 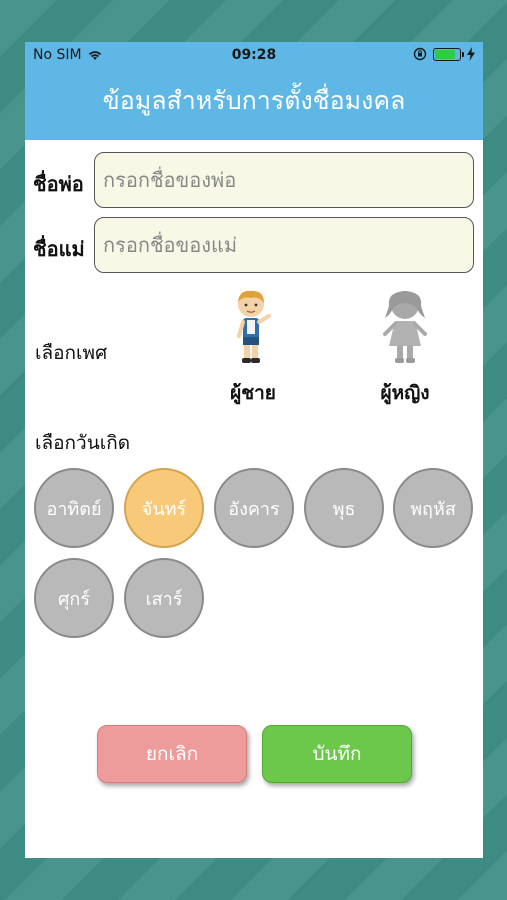 I want to click on status-bar: No SIM 09:28, so click(x=254, y=55).